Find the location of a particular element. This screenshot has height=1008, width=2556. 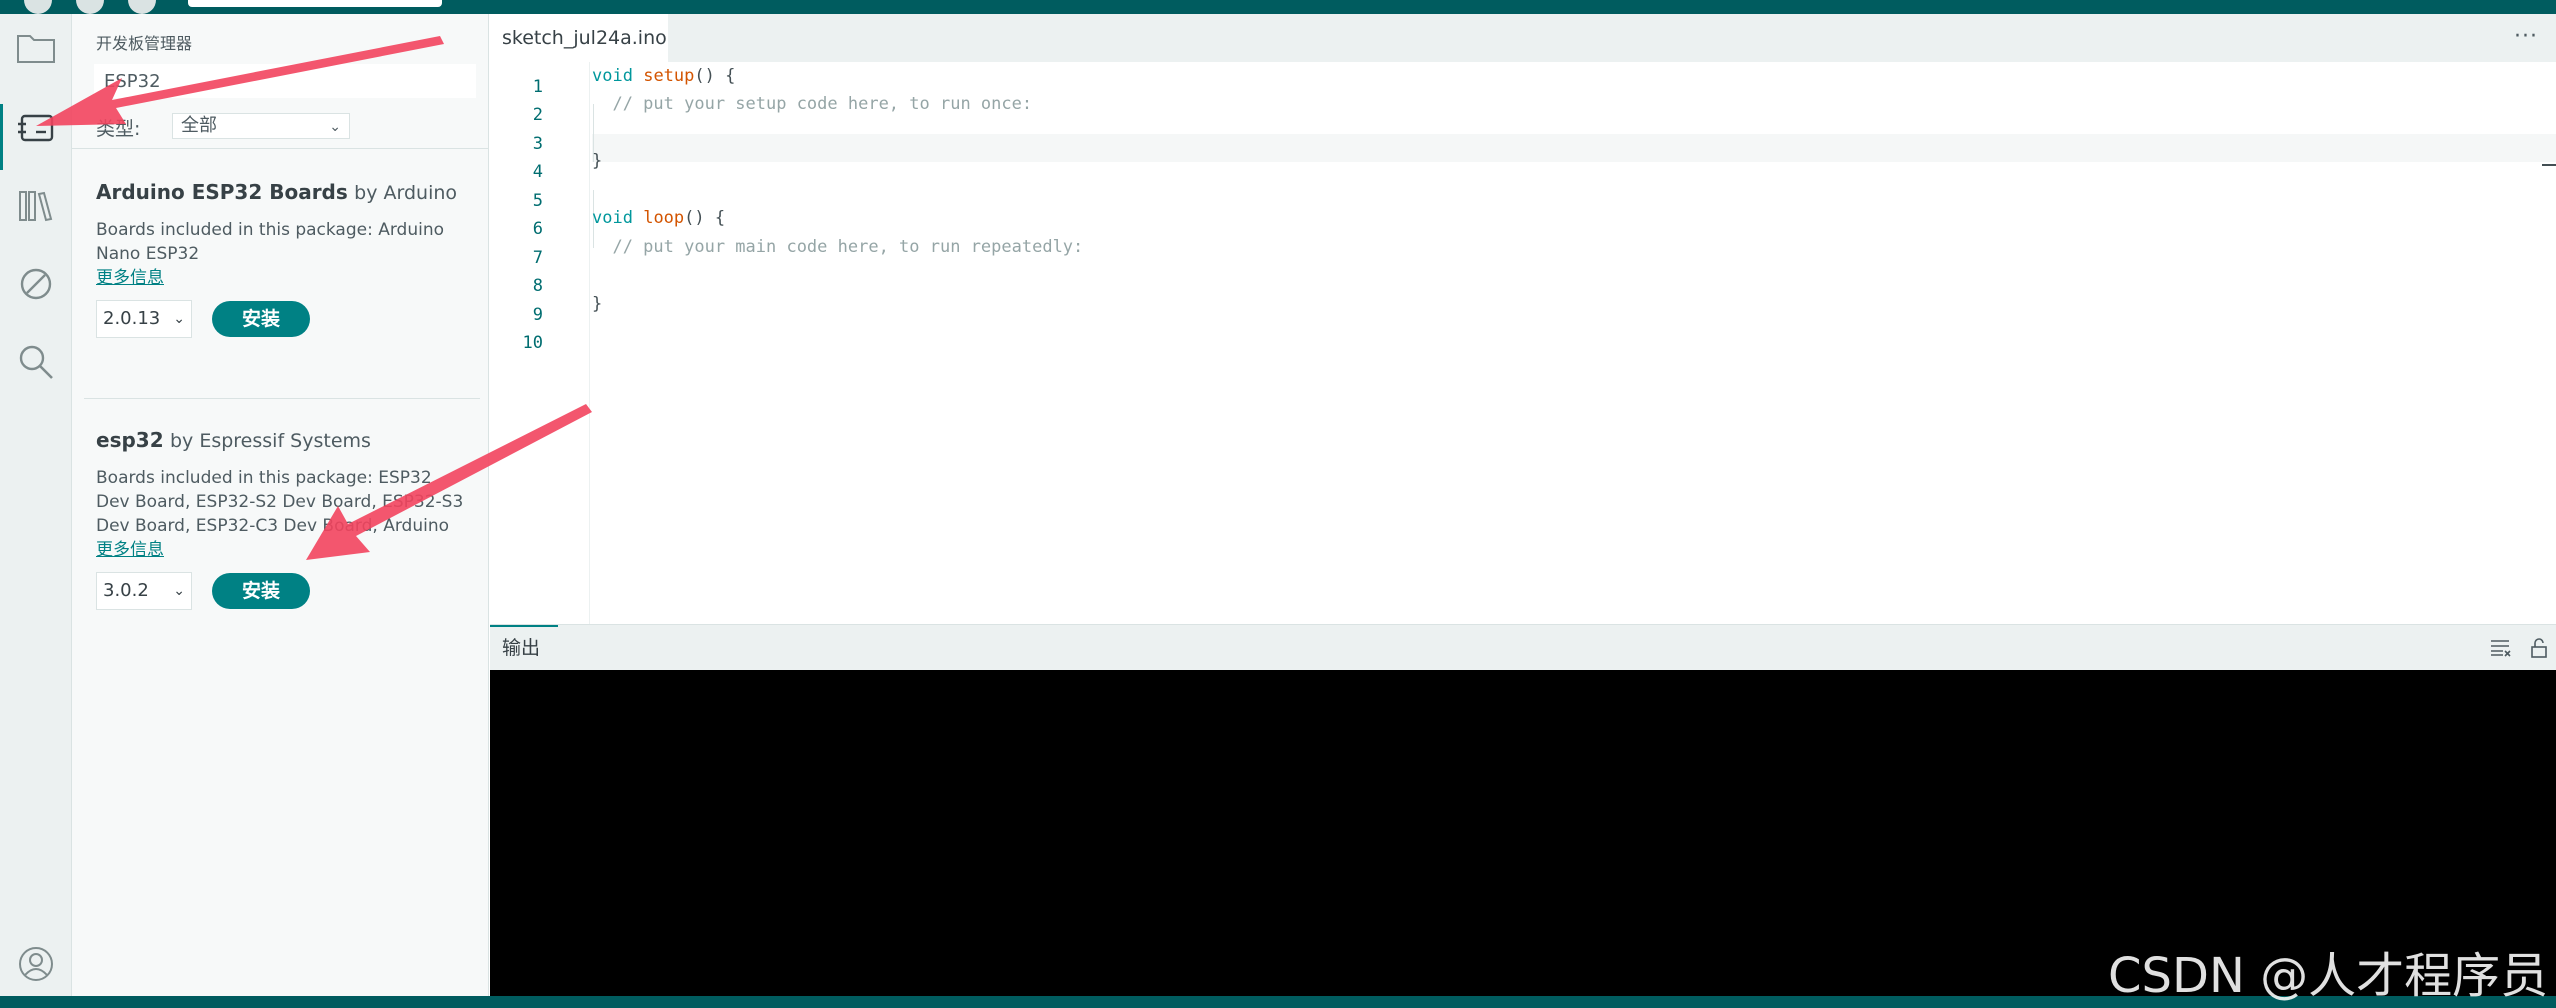

board-selector is located at coordinates (315, 3).